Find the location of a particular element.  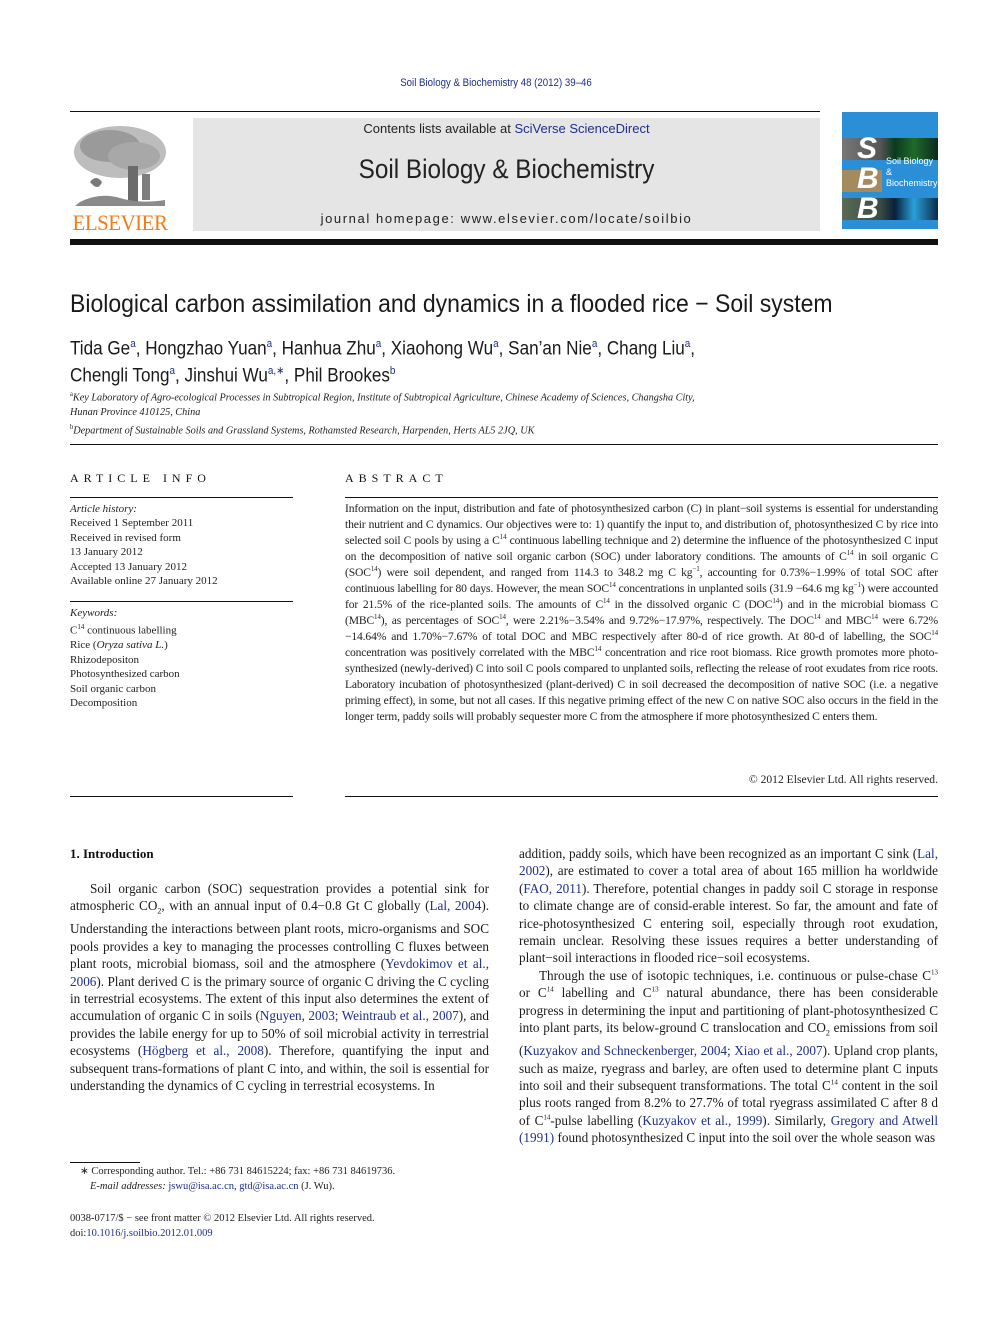

history-item: Received in revised form is located at coordinates (125, 537).